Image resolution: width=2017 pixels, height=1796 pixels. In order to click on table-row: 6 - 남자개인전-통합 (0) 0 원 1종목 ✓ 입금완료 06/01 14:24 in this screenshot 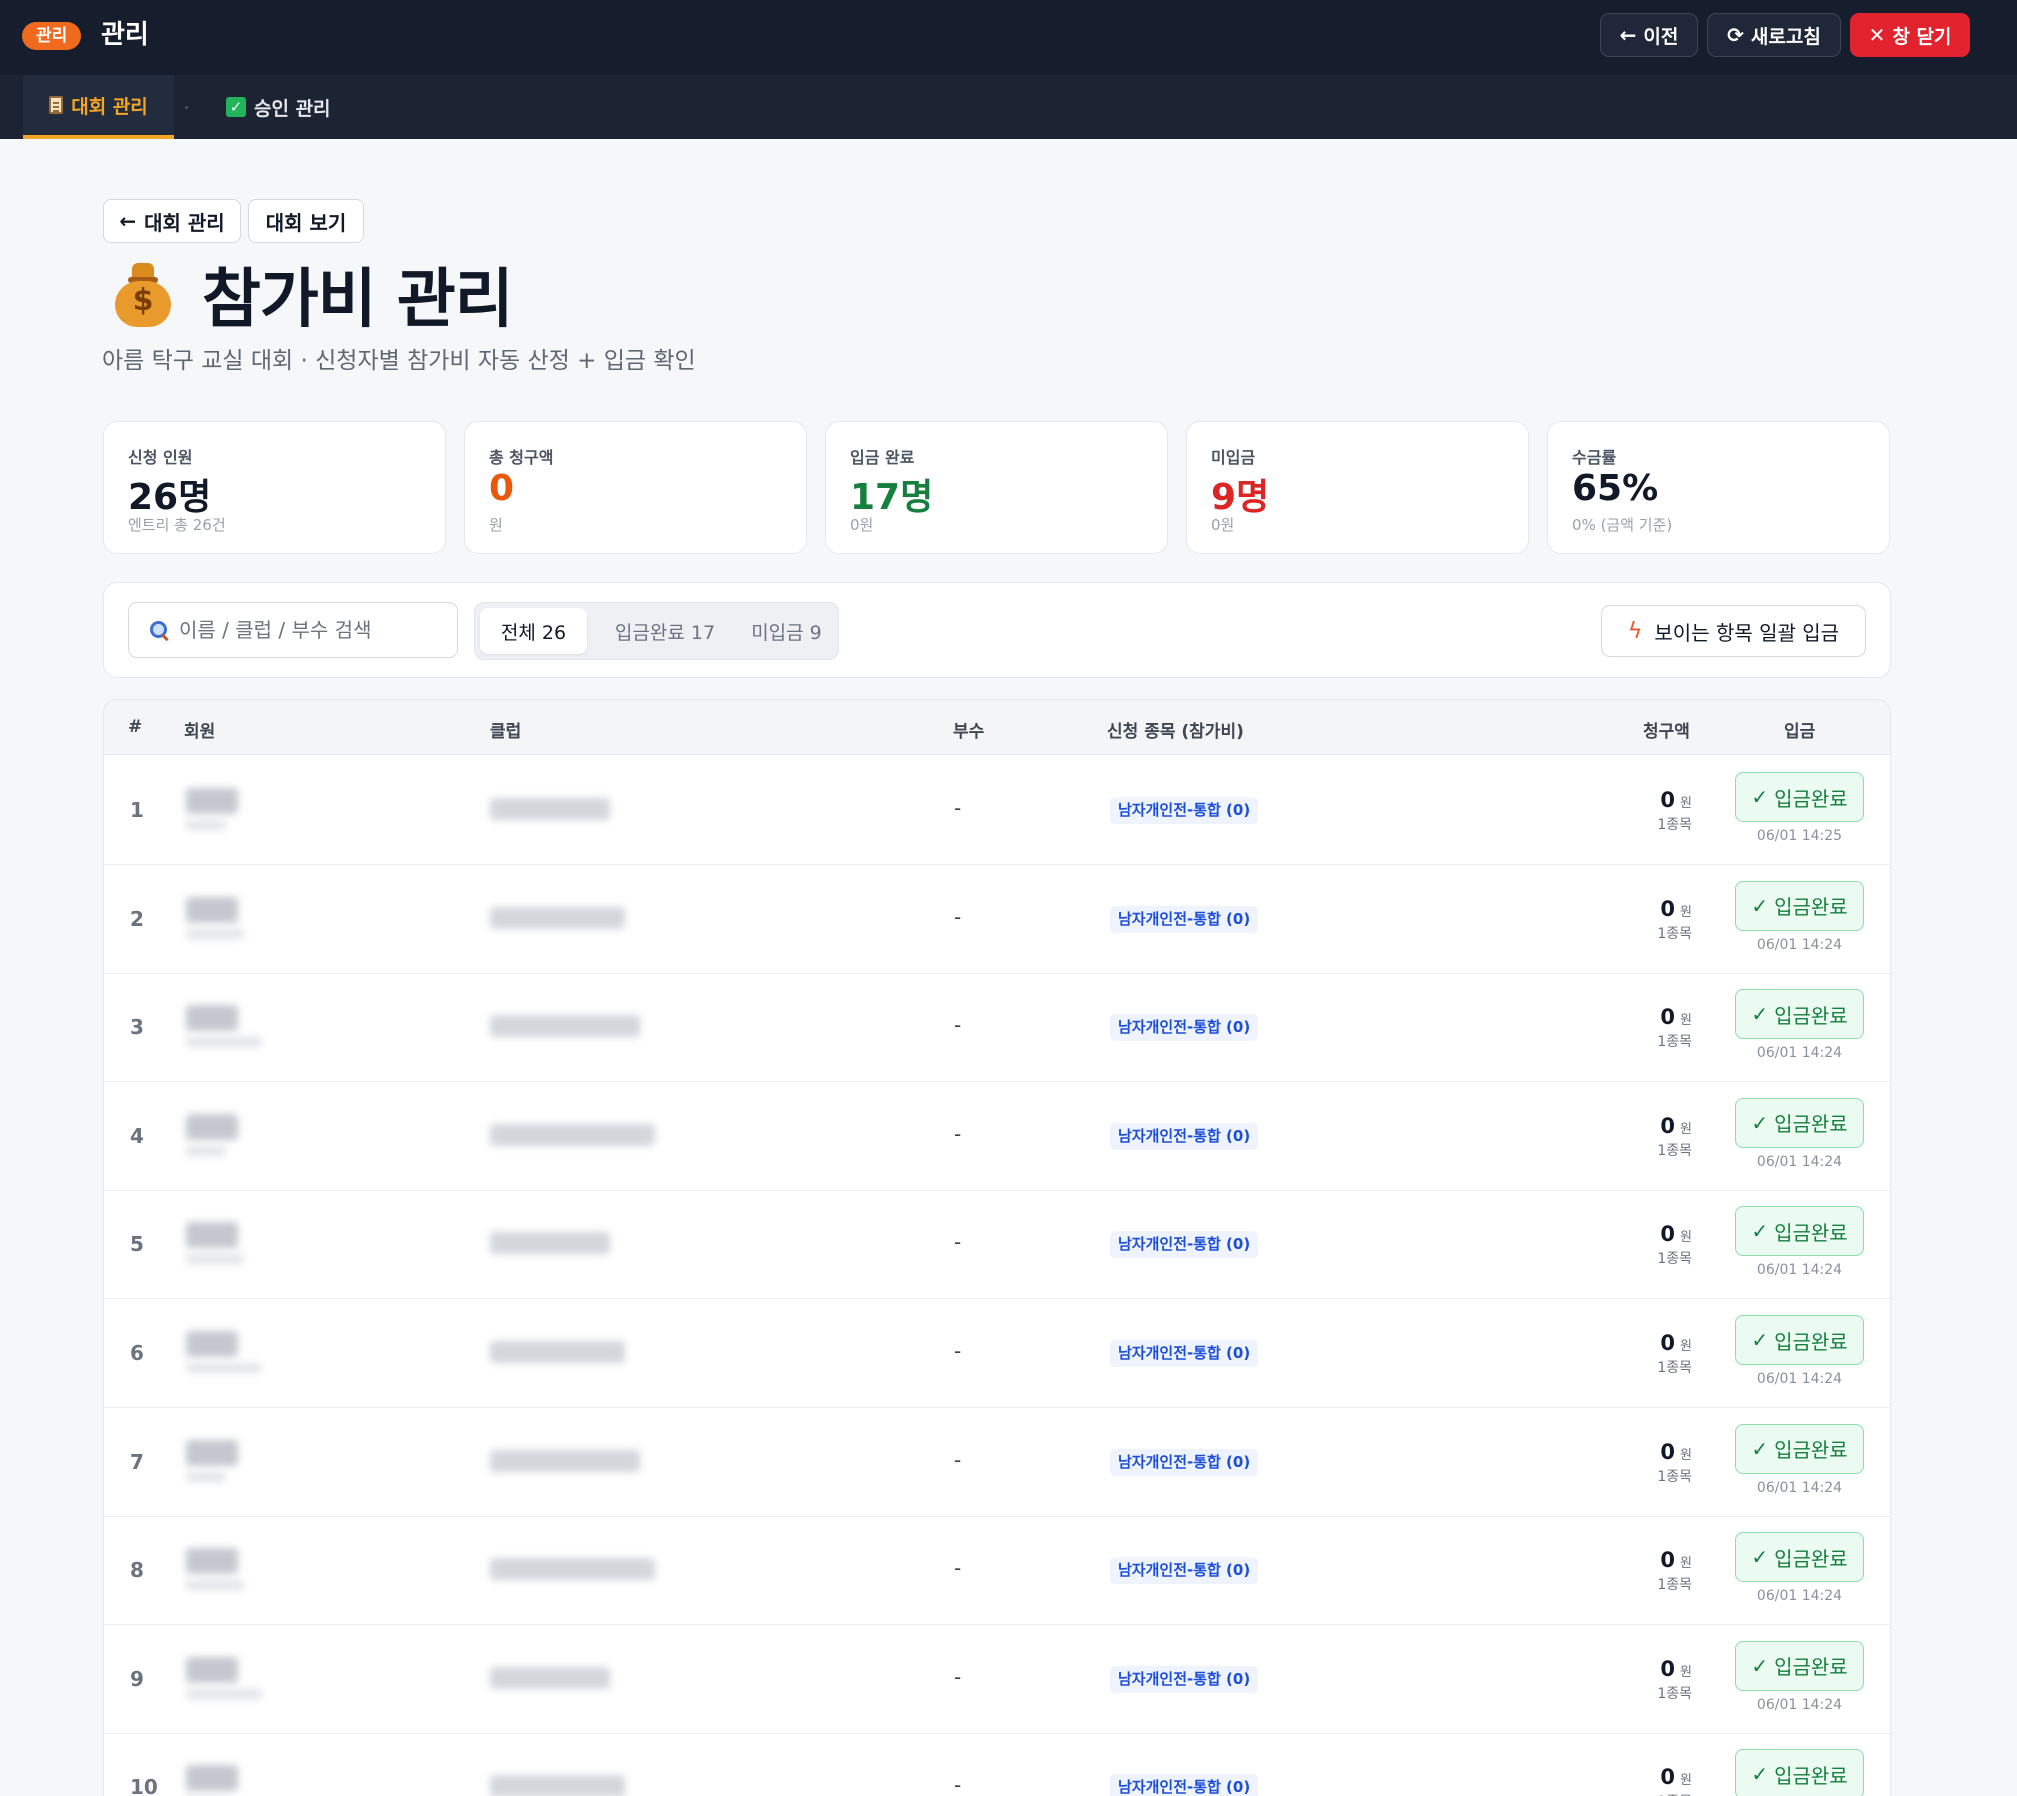, I will do `click(997, 1353)`.